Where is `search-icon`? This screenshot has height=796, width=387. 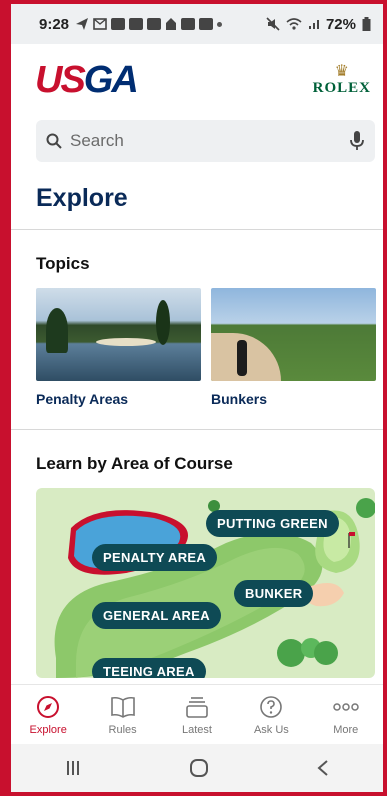 search-icon is located at coordinates (54, 141).